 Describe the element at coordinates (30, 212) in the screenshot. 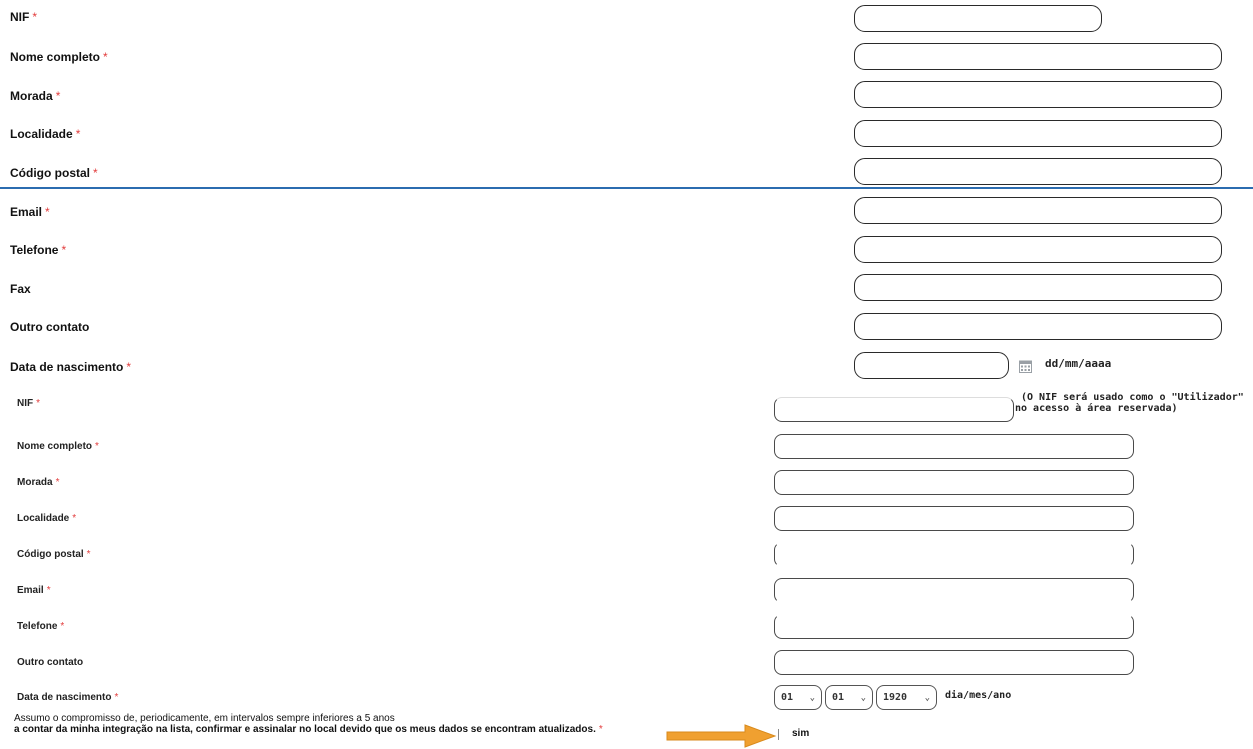

I see `label-email: Email *` at that location.